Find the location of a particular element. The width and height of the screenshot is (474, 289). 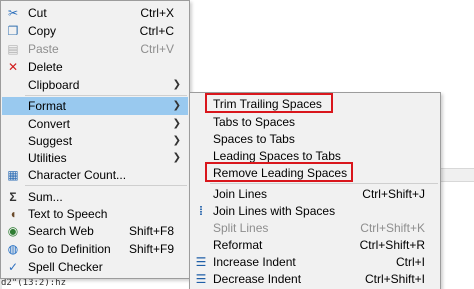

menu-item-label: Increase Indent is located at coordinates (254, 262).